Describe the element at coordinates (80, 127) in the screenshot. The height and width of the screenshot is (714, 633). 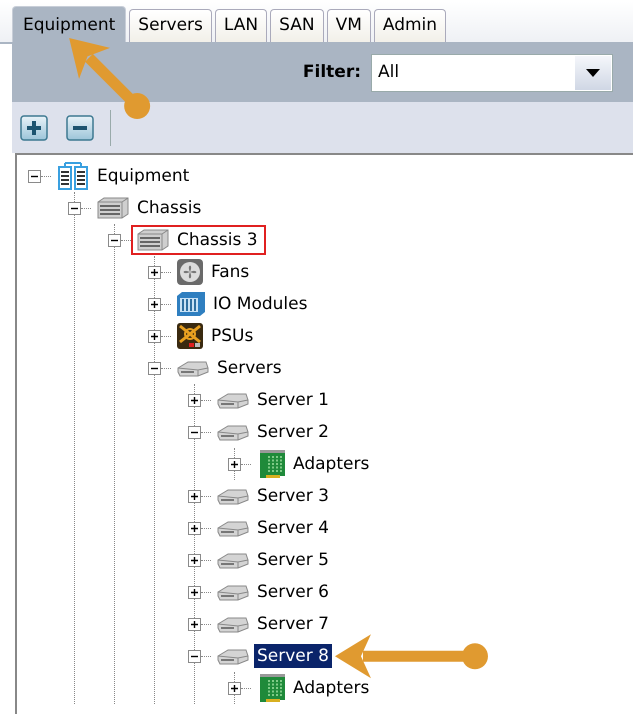
I see `collapse-all-button` at that location.